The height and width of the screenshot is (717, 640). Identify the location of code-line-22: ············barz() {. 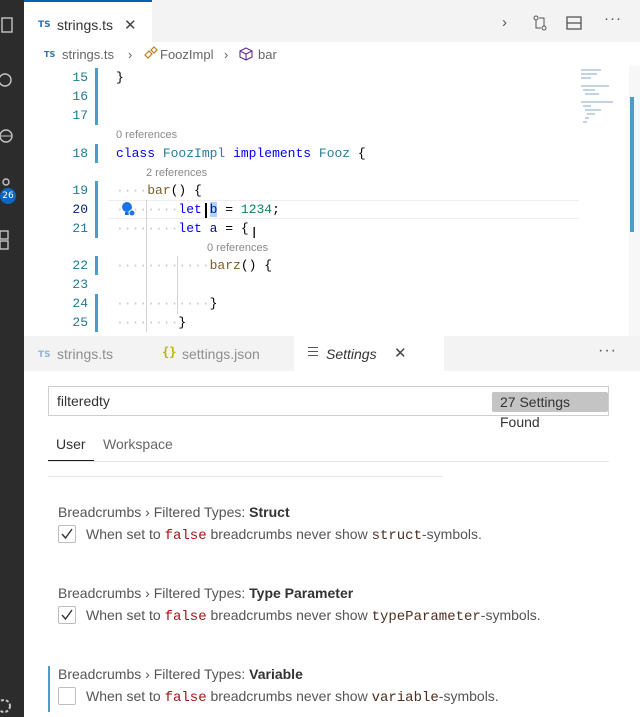
(194, 265).